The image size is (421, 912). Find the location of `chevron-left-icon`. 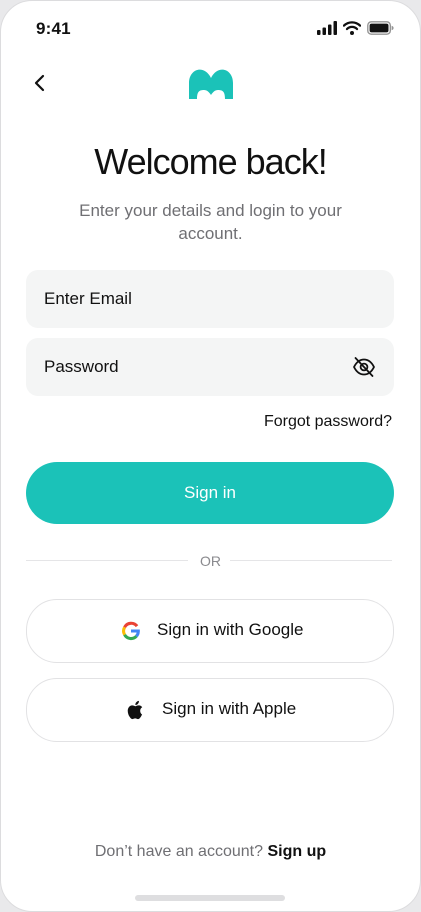

chevron-left-icon is located at coordinates (40, 83).